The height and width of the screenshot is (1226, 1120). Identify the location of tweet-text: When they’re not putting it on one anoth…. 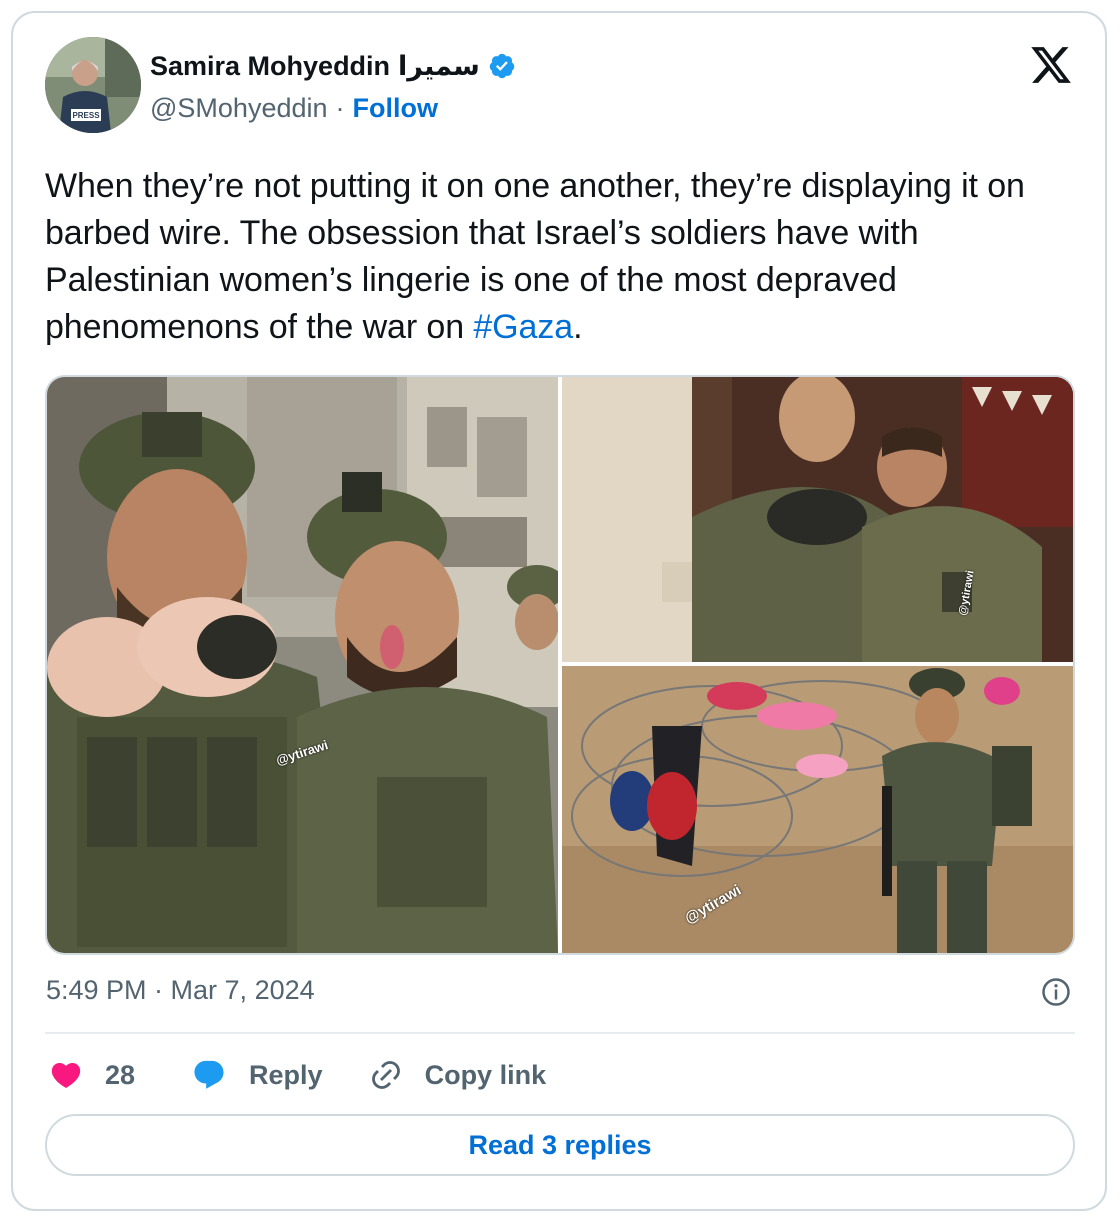
(555, 257).